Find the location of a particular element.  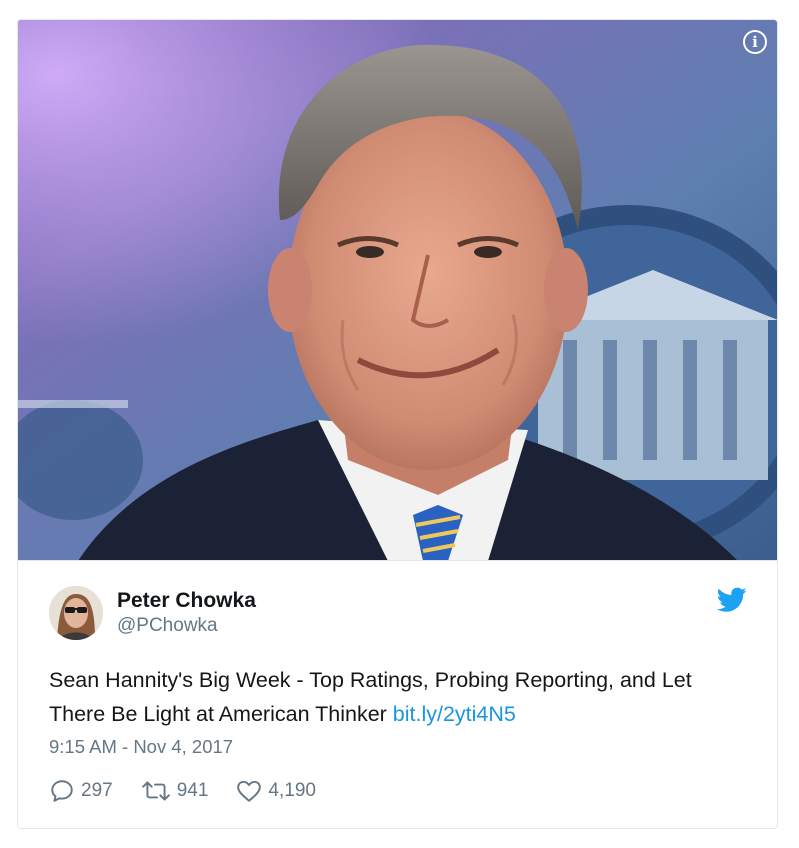

author-names: Peter Chowka @PChowka is located at coordinates (186, 613).